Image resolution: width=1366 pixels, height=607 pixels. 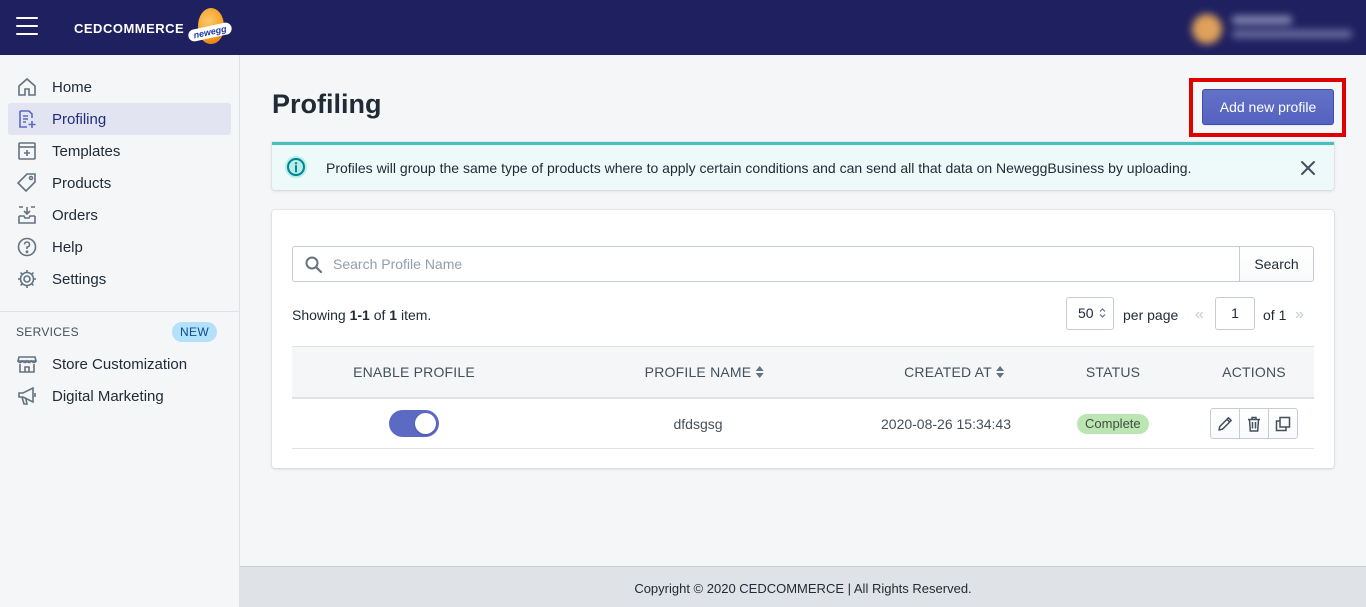 I want to click on per-page-value: 50, so click(x=1086, y=313).